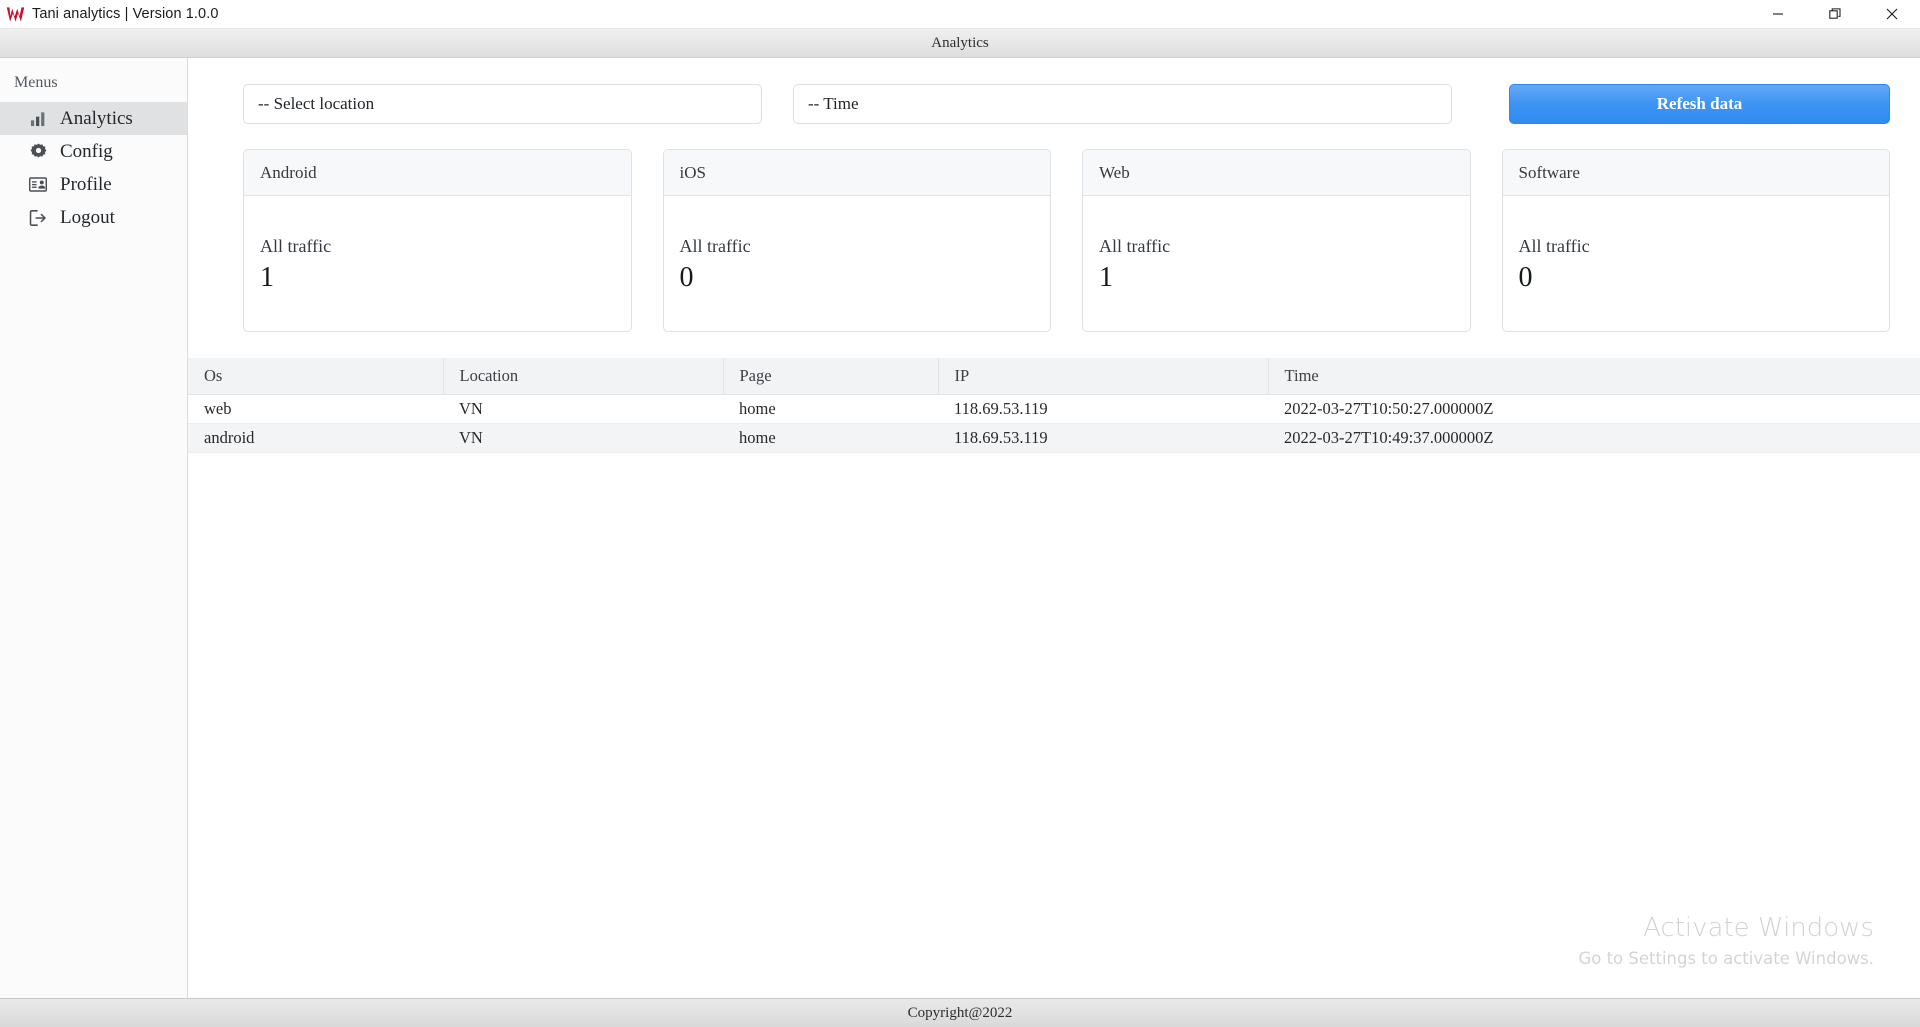  What do you see at coordinates (315, 409) in the screenshot?
I see `cell-os: web` at bounding box center [315, 409].